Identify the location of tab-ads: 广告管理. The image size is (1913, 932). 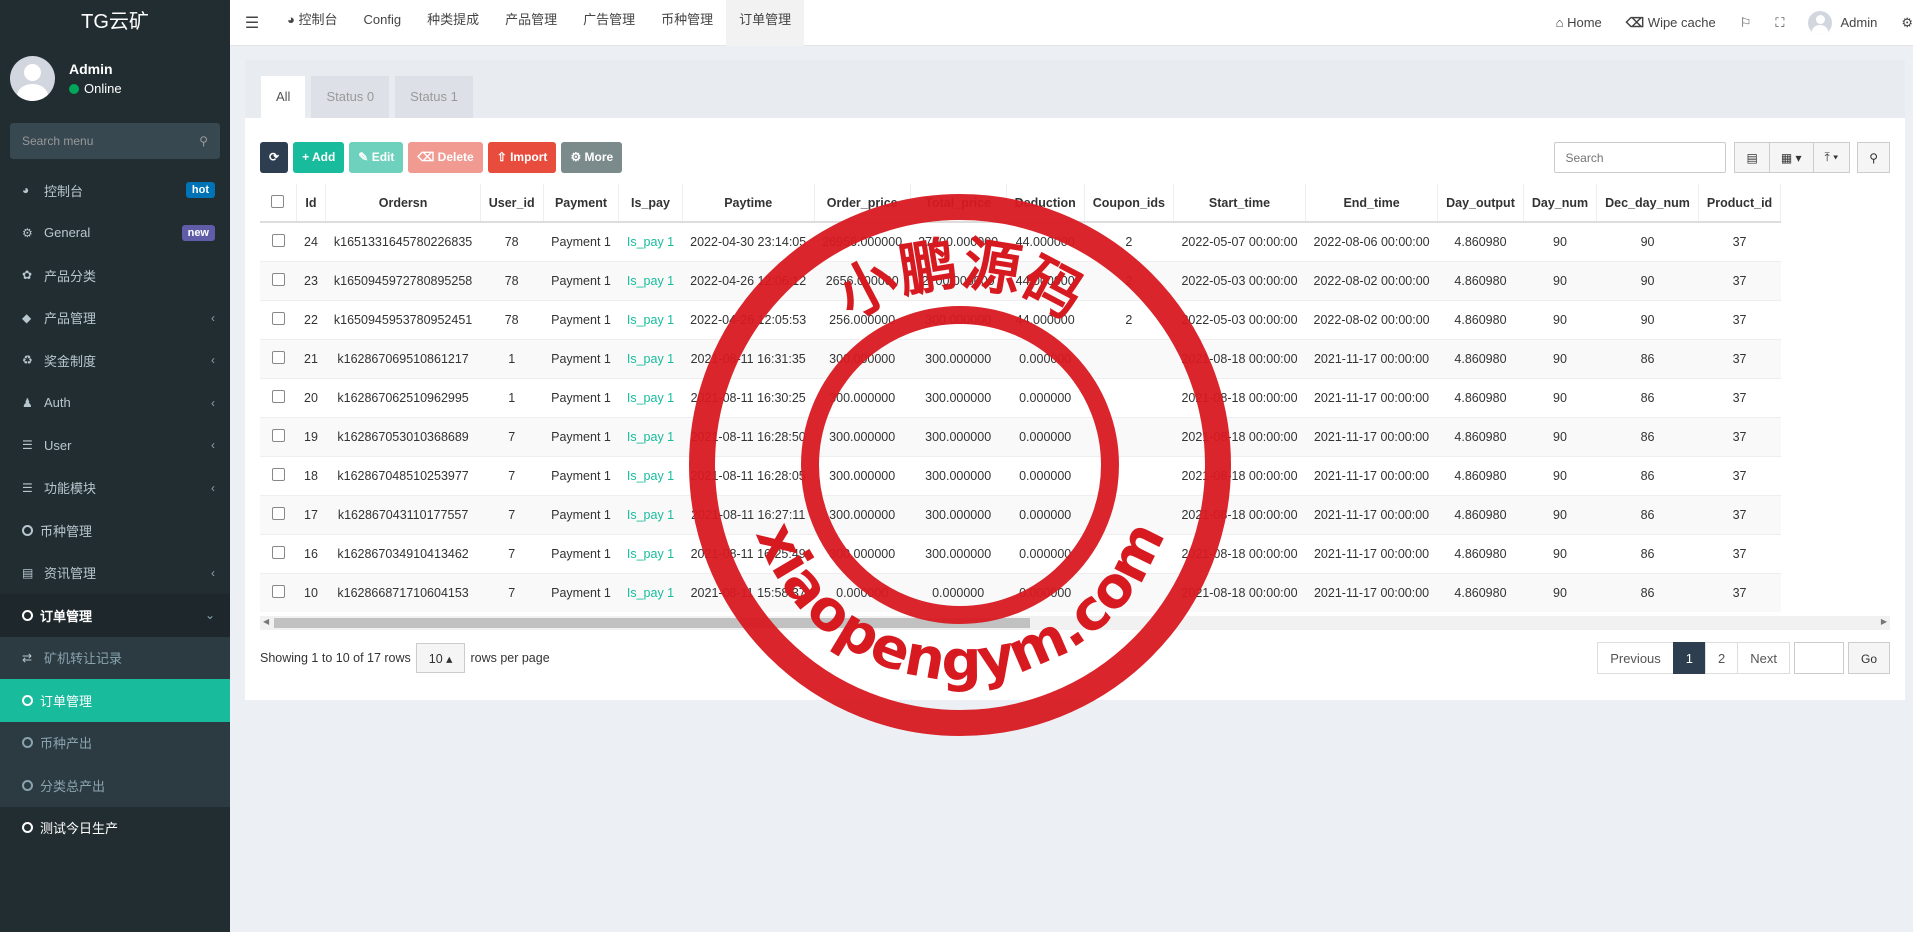
(609, 23).